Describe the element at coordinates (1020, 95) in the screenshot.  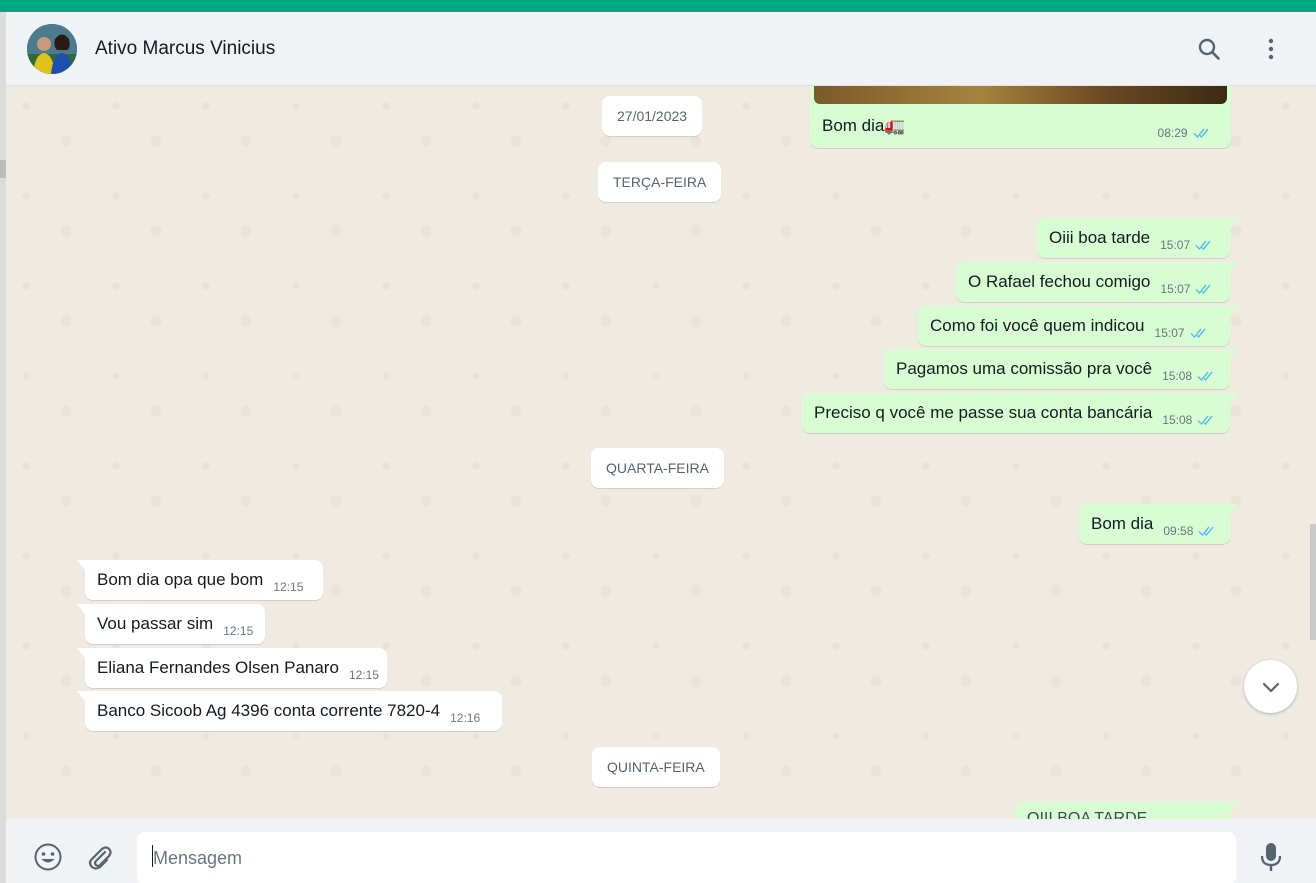
I see `image-preview` at that location.